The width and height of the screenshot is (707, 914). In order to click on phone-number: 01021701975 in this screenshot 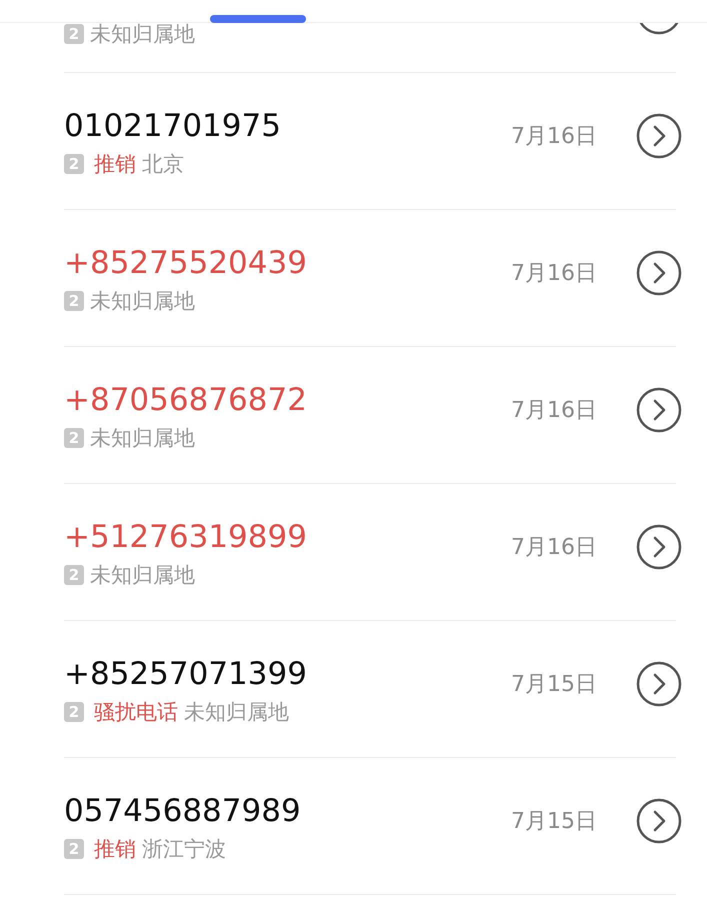, I will do `click(172, 126)`.